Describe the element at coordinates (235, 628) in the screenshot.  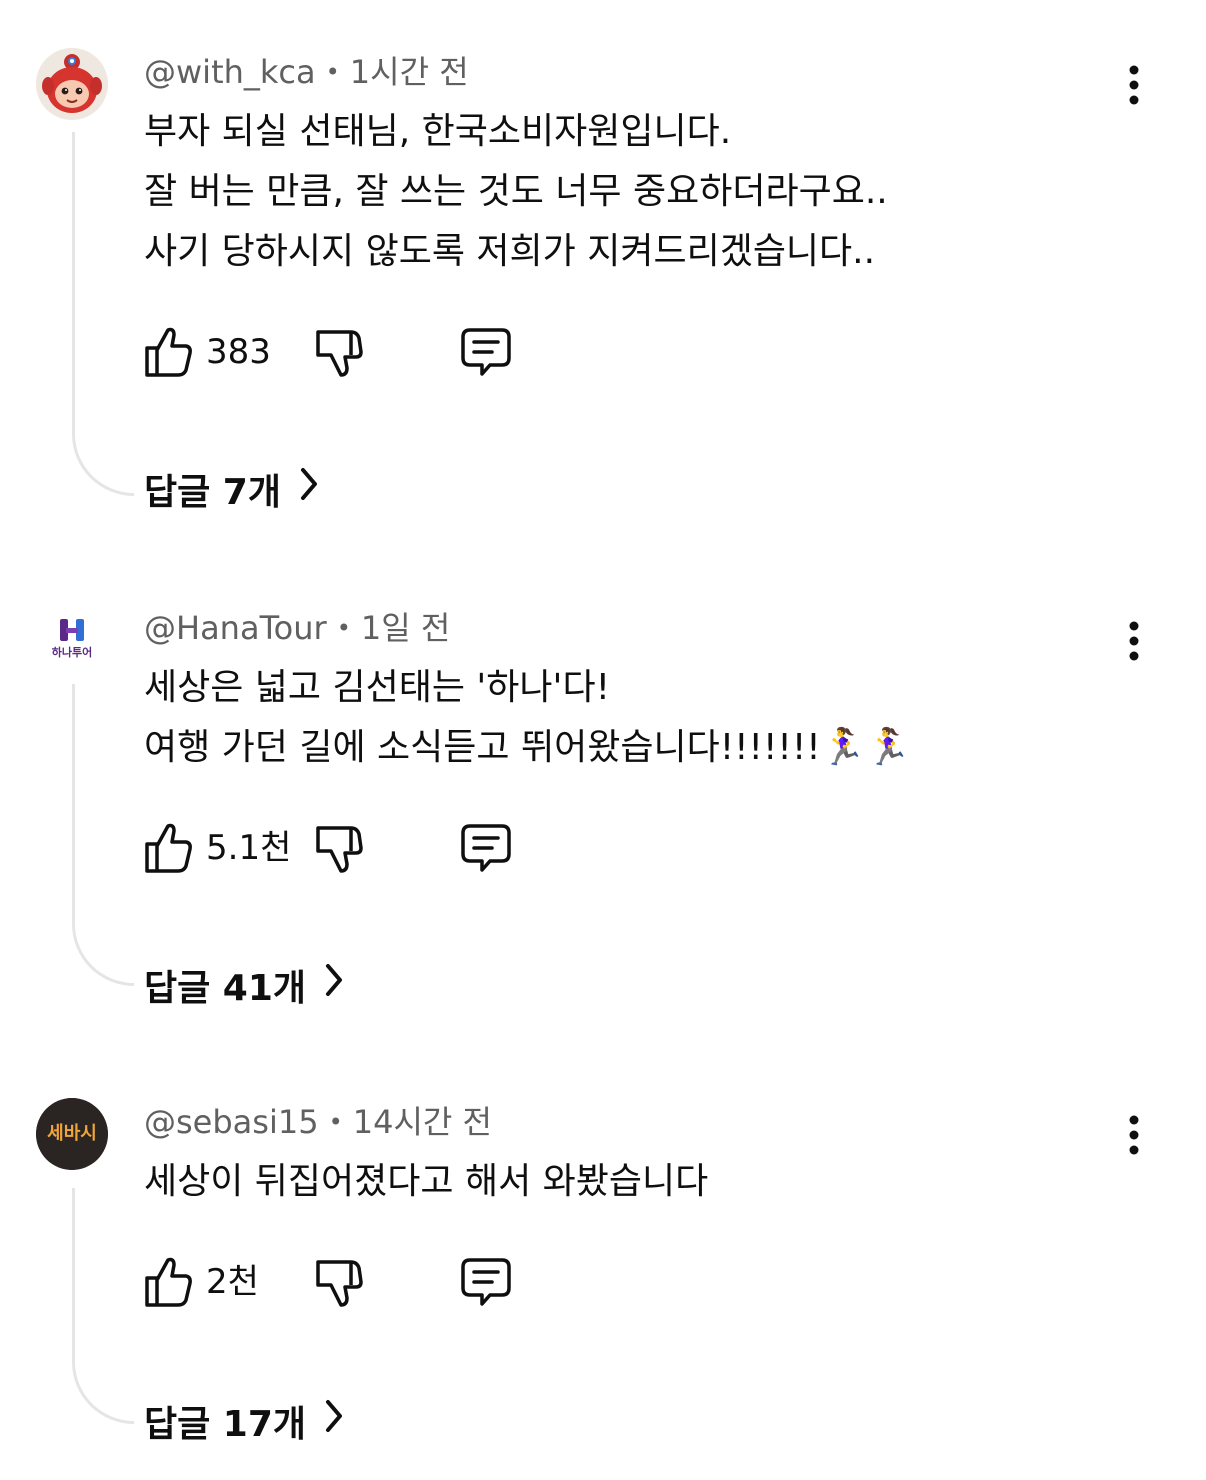
I see `author-handle: @HanaTour` at that location.